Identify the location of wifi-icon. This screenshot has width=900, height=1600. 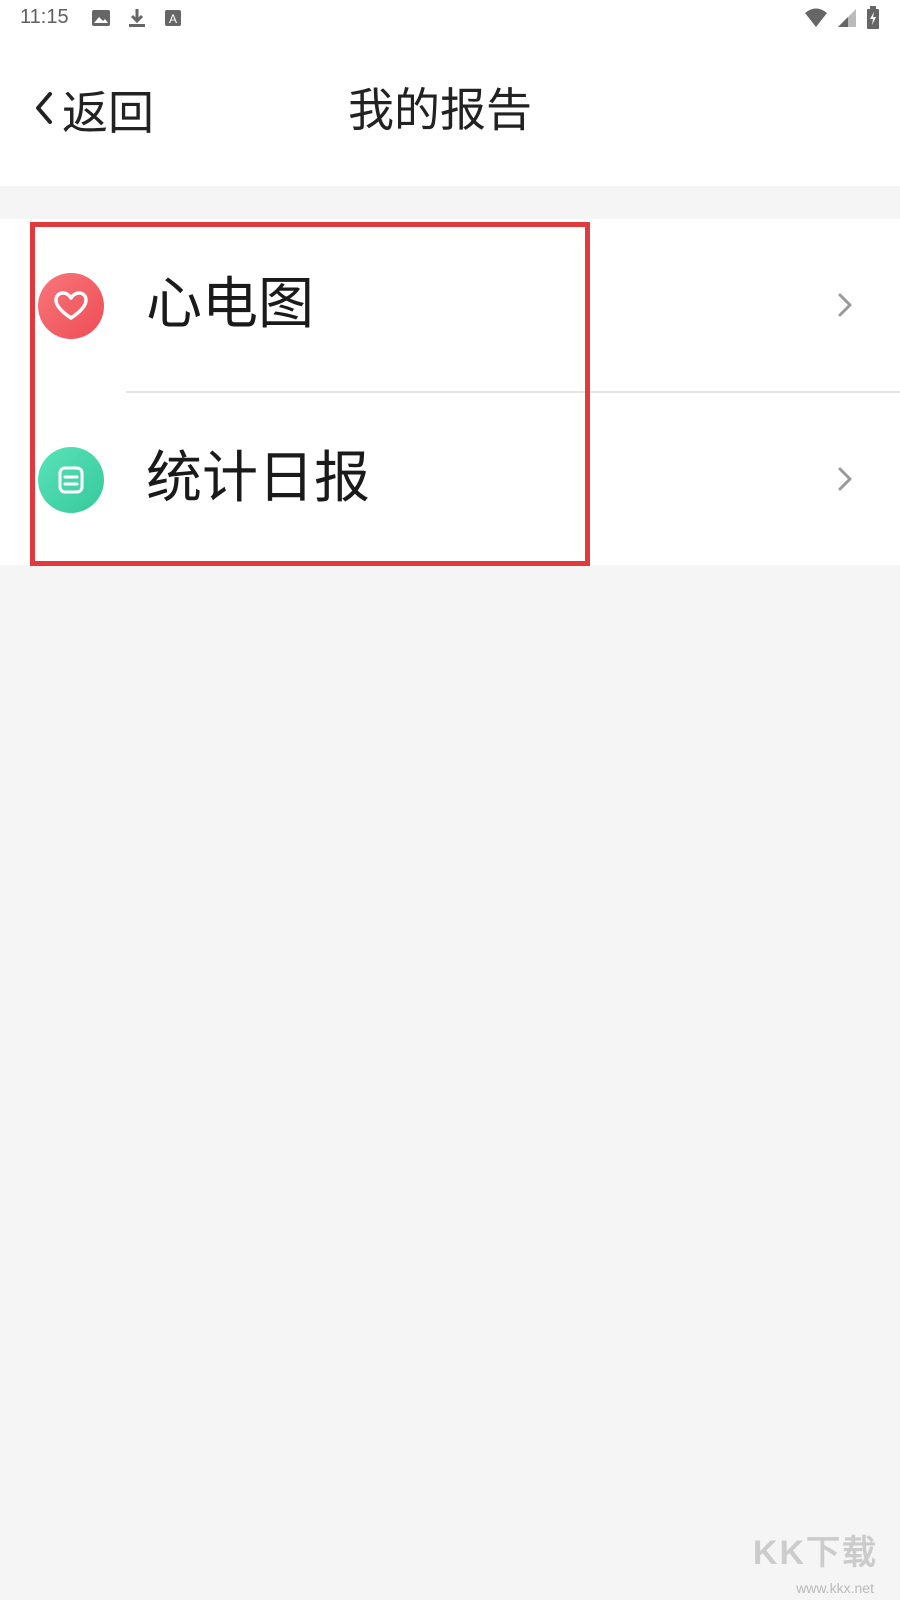
(816, 20).